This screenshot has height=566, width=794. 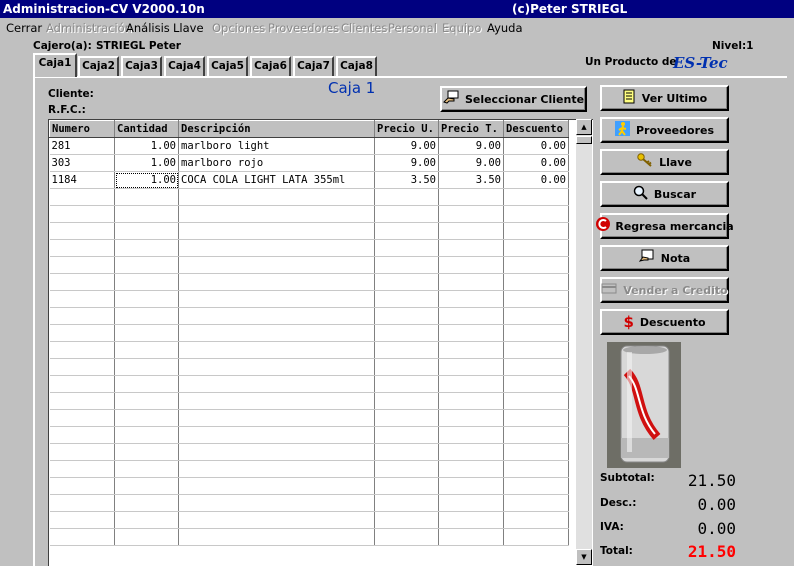 What do you see at coordinates (513, 99) in the screenshot?
I see `seleccionar-cliente-button: Seleccionar Cliente` at bounding box center [513, 99].